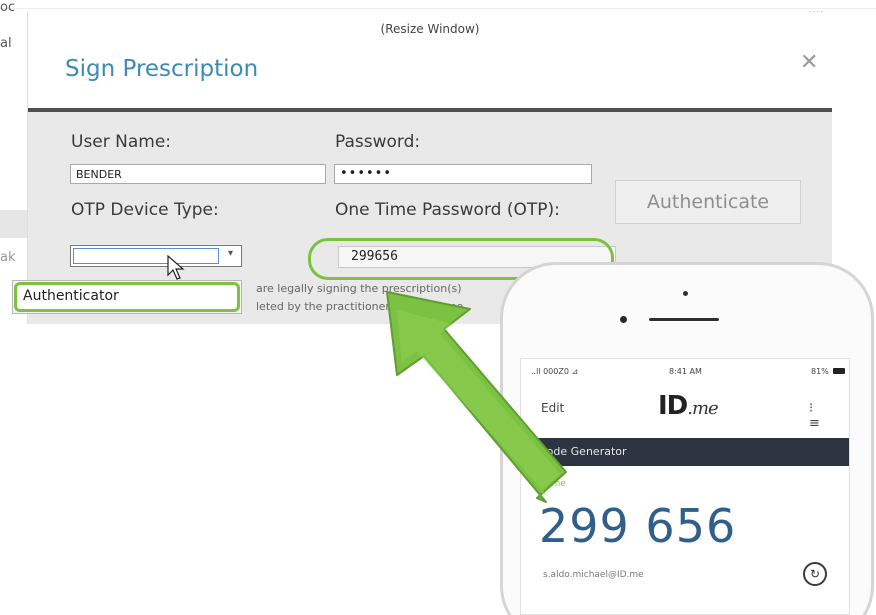 The height and width of the screenshot is (615, 876). What do you see at coordinates (438, 8) in the screenshot?
I see `background-window-edge` at bounding box center [438, 8].